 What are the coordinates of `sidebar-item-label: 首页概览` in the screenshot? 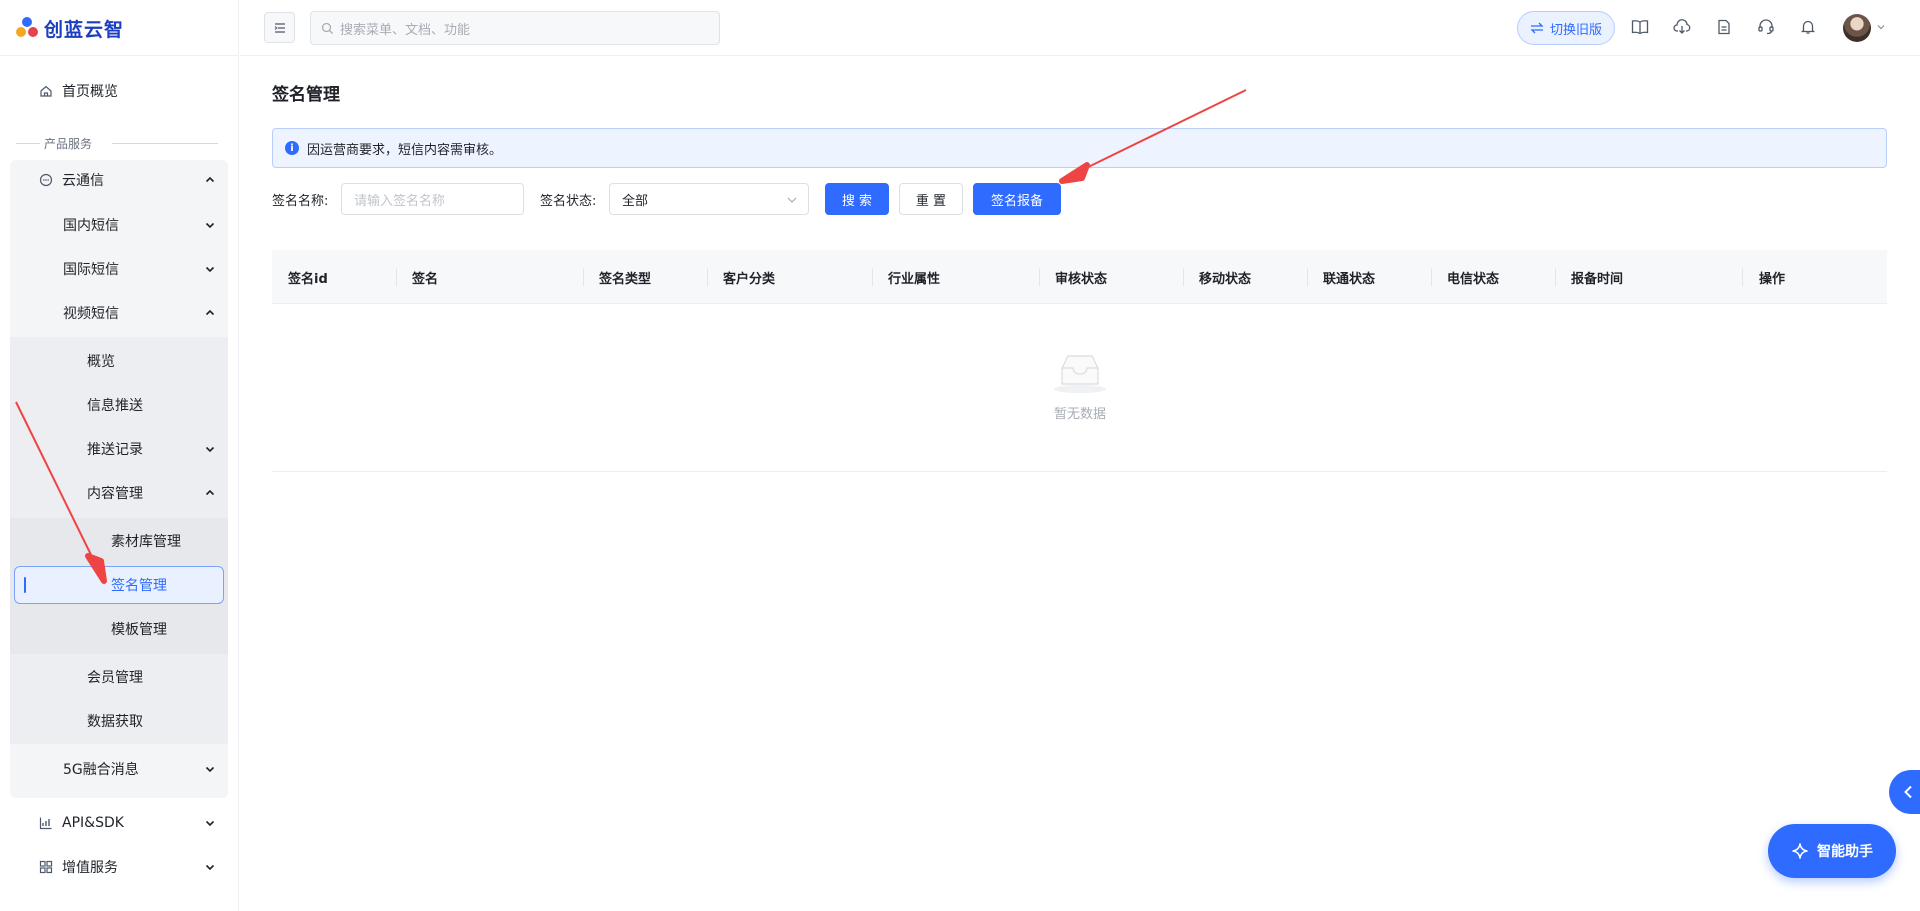 It's located at (90, 92).